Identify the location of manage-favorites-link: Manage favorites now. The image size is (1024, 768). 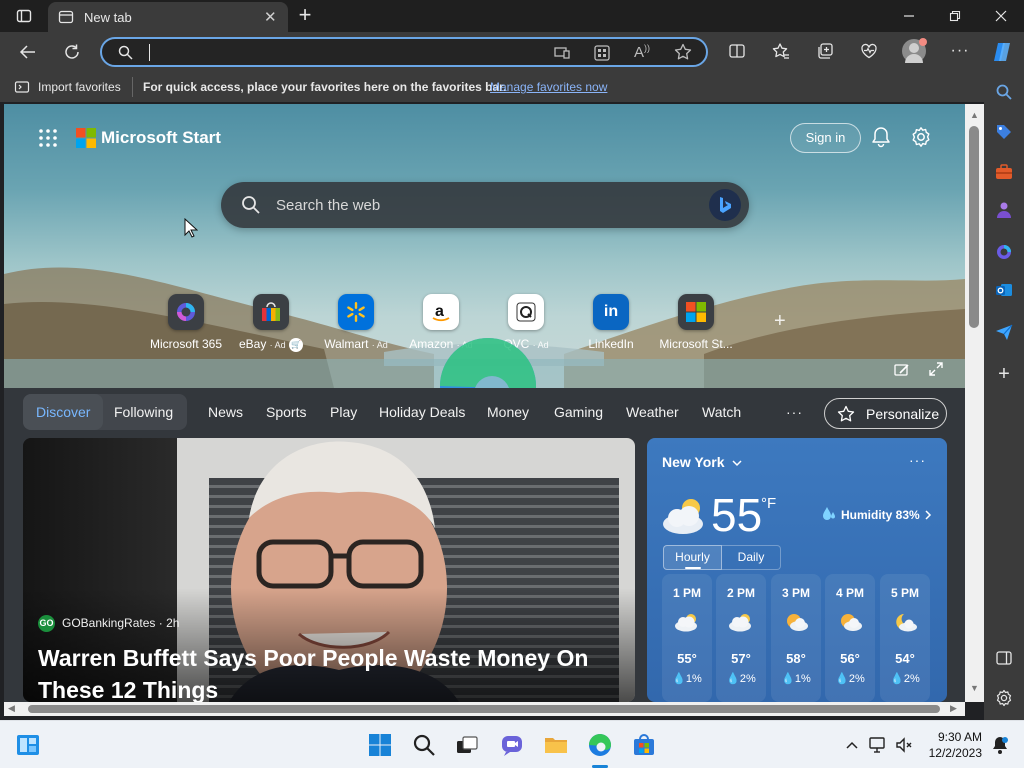
(548, 87).